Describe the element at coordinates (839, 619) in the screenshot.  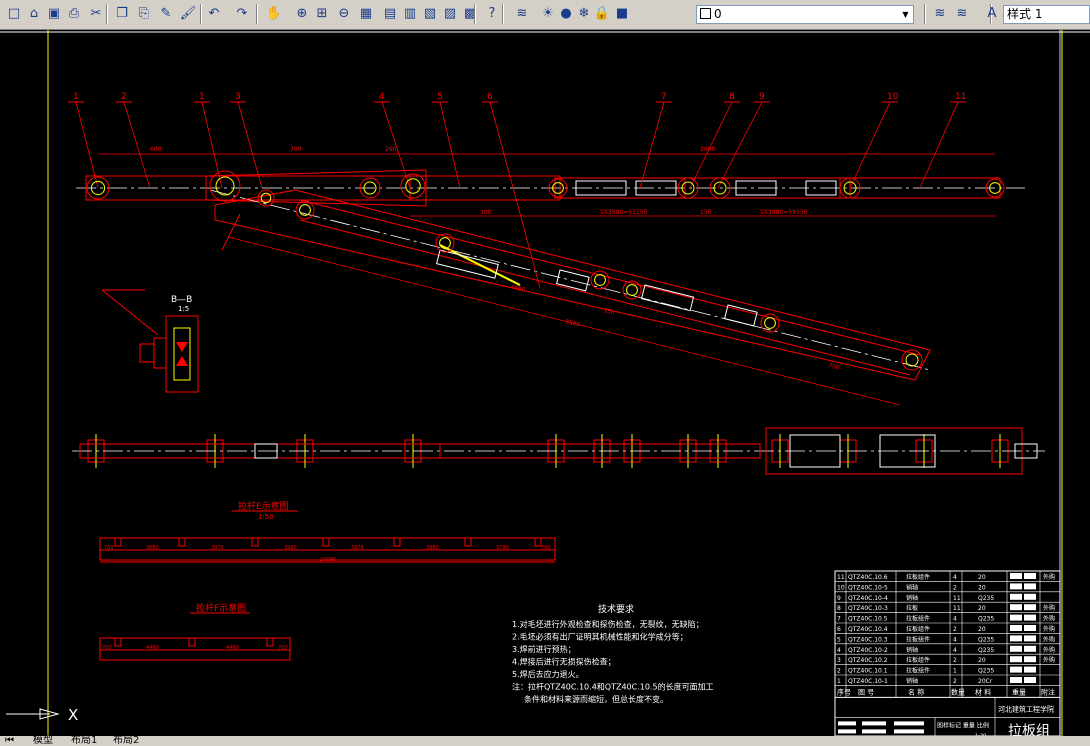
I see `bom-cell-no: 7` at that location.